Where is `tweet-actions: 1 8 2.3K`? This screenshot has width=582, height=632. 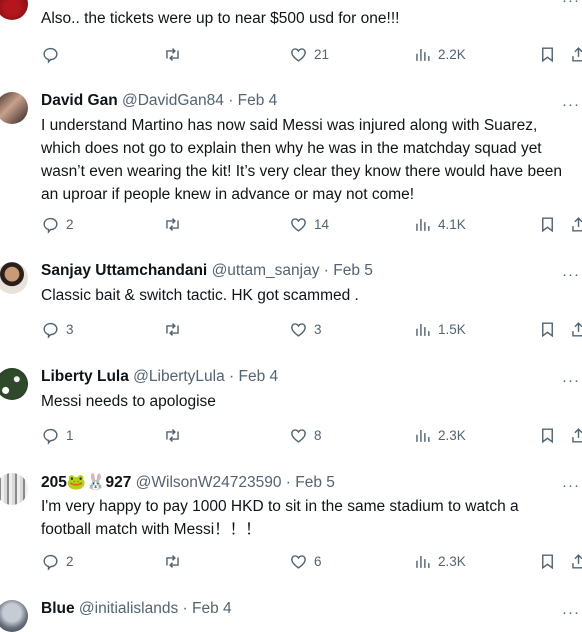
tweet-actions: 1 8 2.3K is located at coordinates (291, 435).